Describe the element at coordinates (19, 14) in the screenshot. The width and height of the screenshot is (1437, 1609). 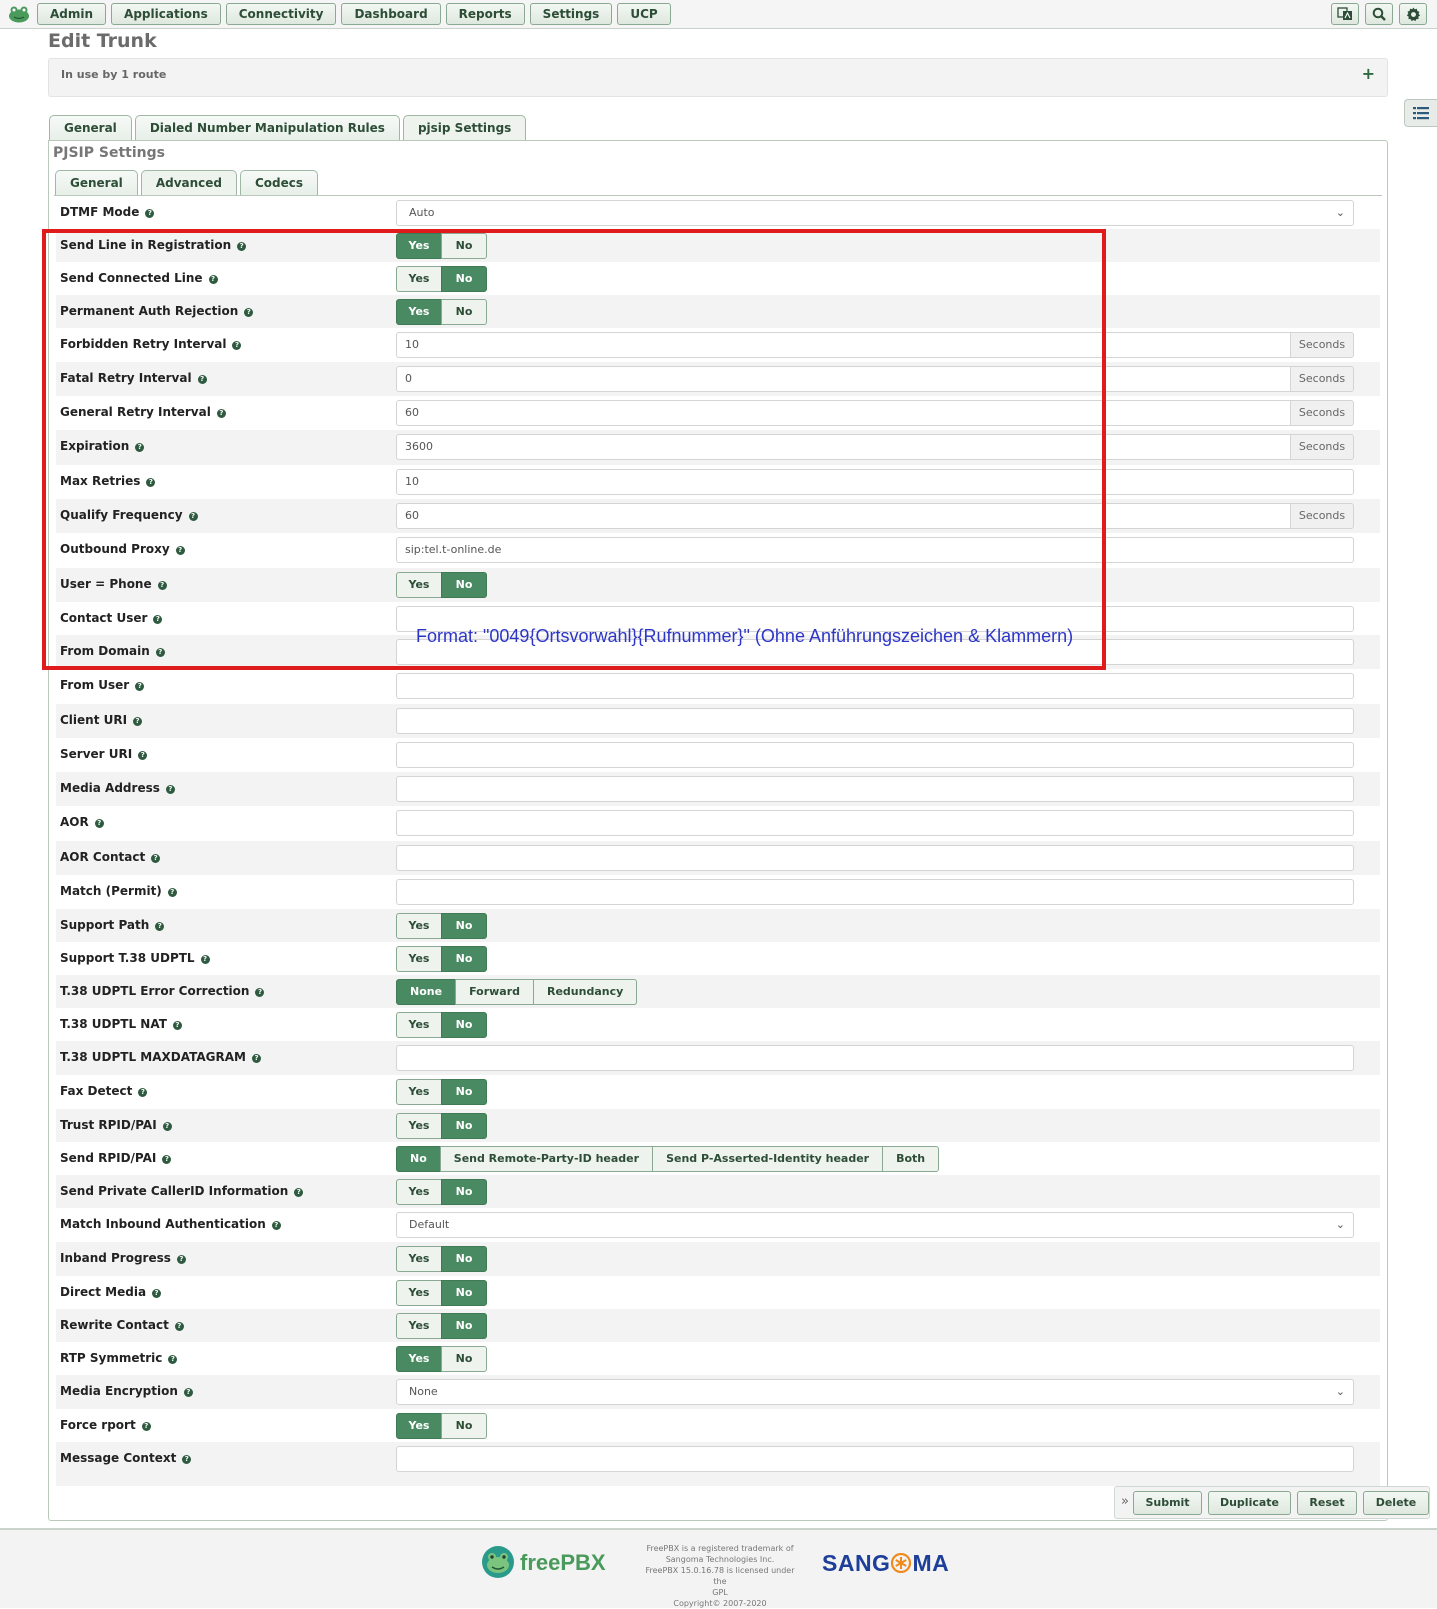
I see `freepbx-logo-icon` at that location.